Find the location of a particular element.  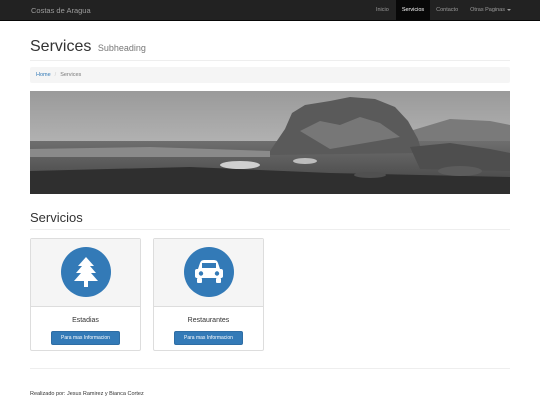

brand-link: Costas de Aragua is located at coordinates (61, 10).